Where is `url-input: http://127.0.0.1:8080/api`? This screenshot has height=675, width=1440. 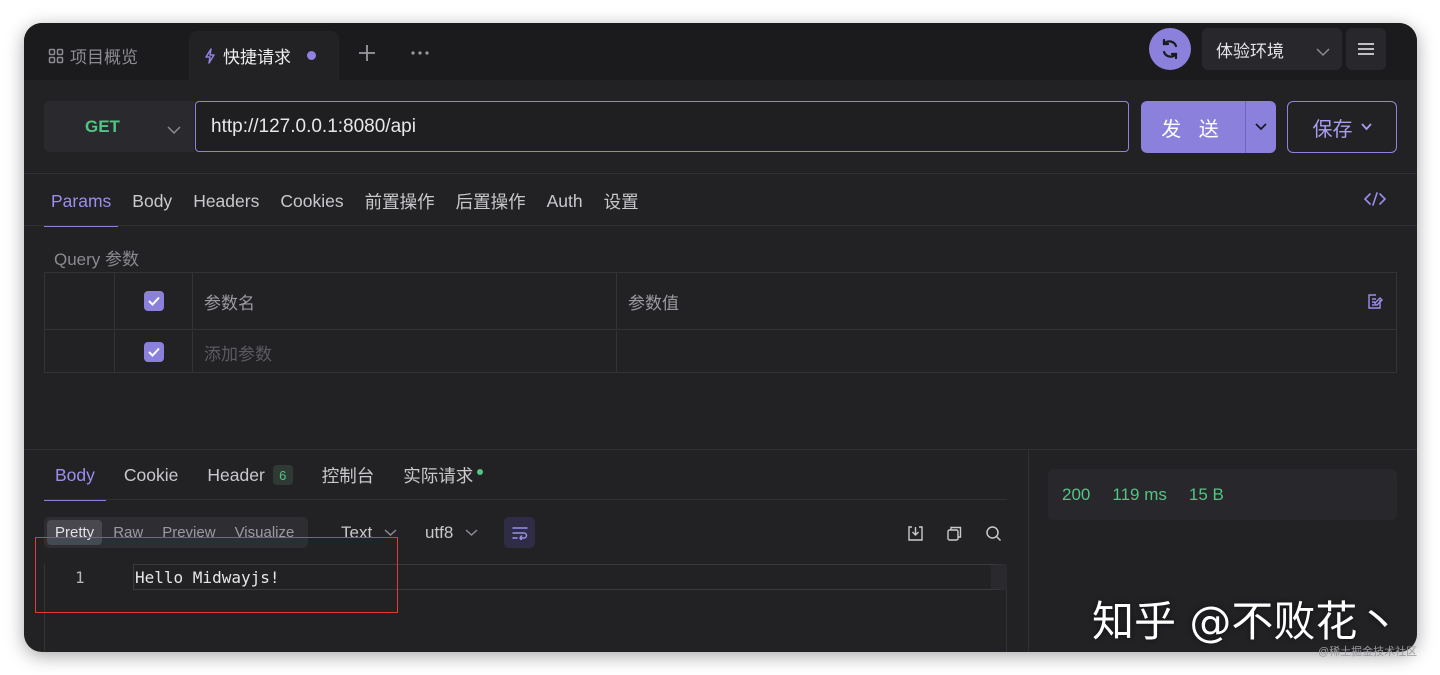 url-input: http://127.0.0.1:8080/api is located at coordinates (662, 126).